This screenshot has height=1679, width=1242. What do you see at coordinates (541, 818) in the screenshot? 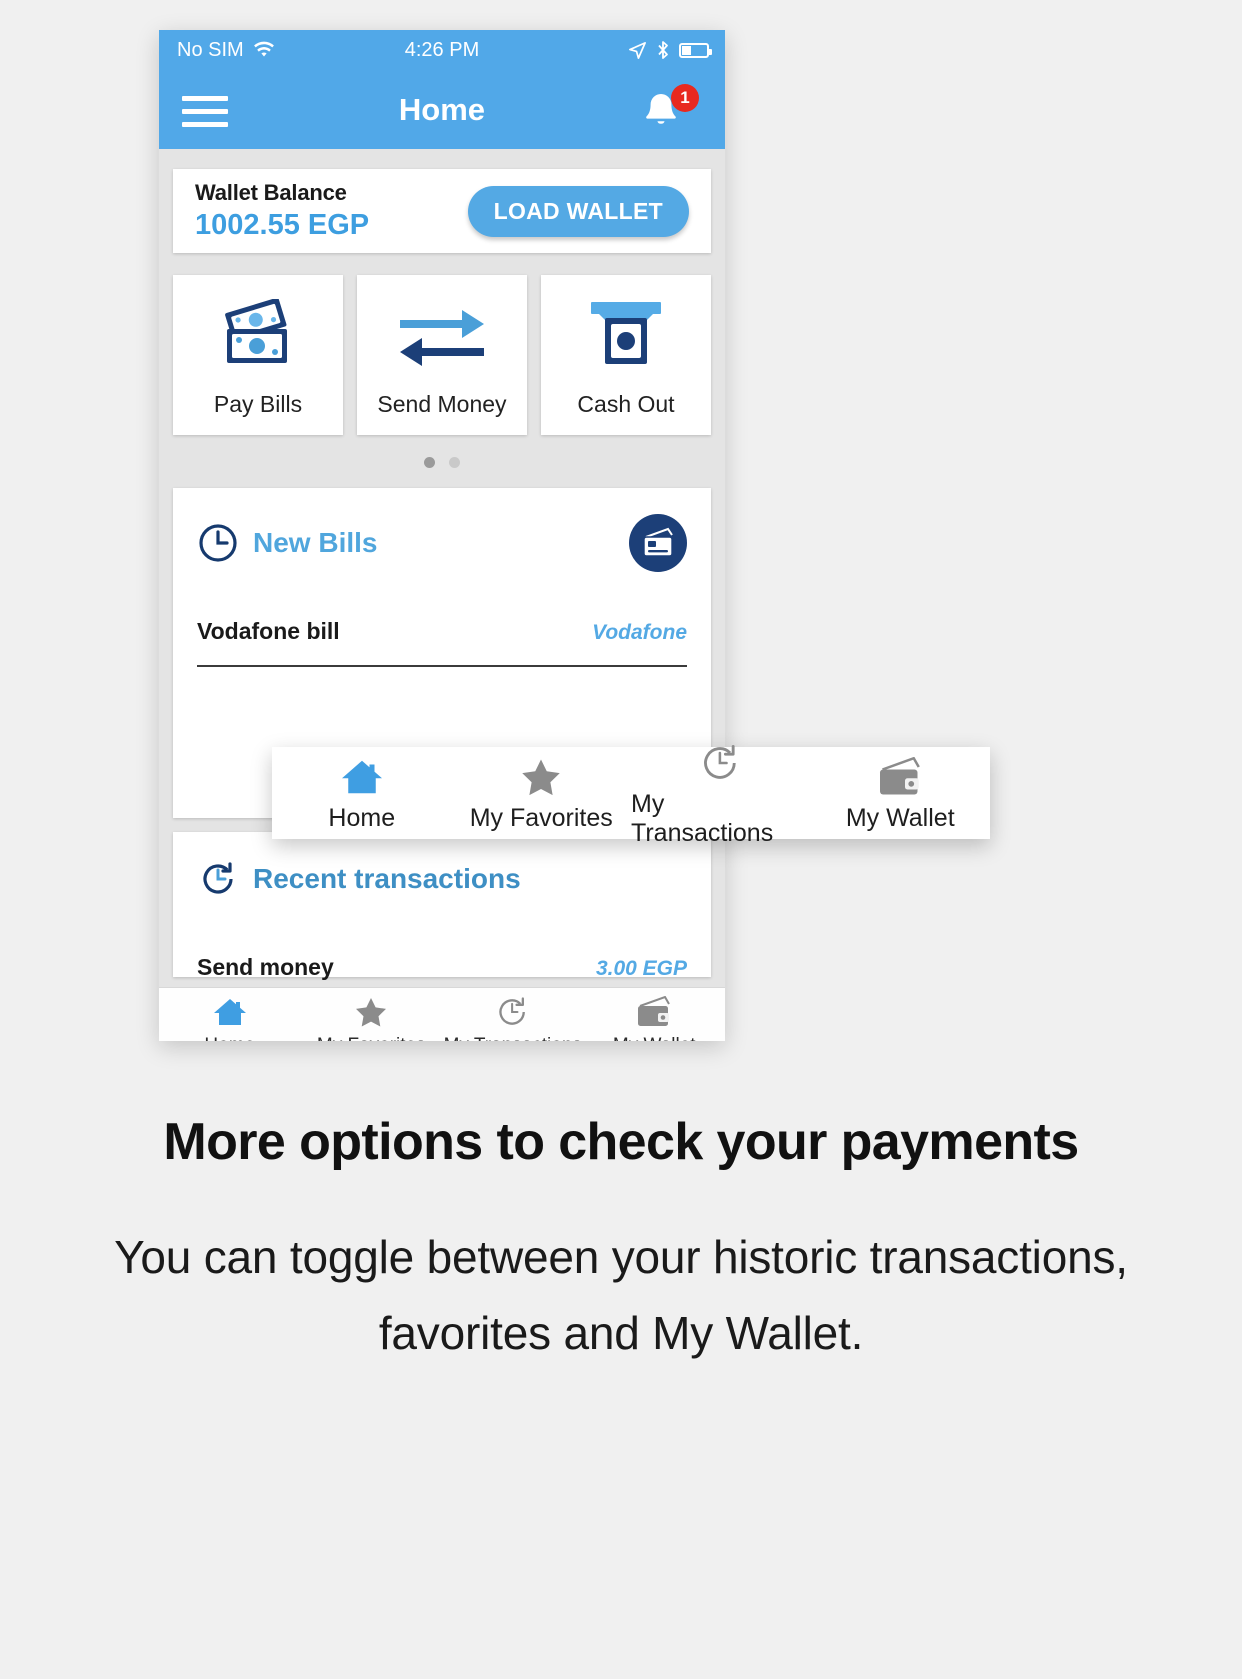
I see `highlight-tab-label: My Favorites` at bounding box center [541, 818].